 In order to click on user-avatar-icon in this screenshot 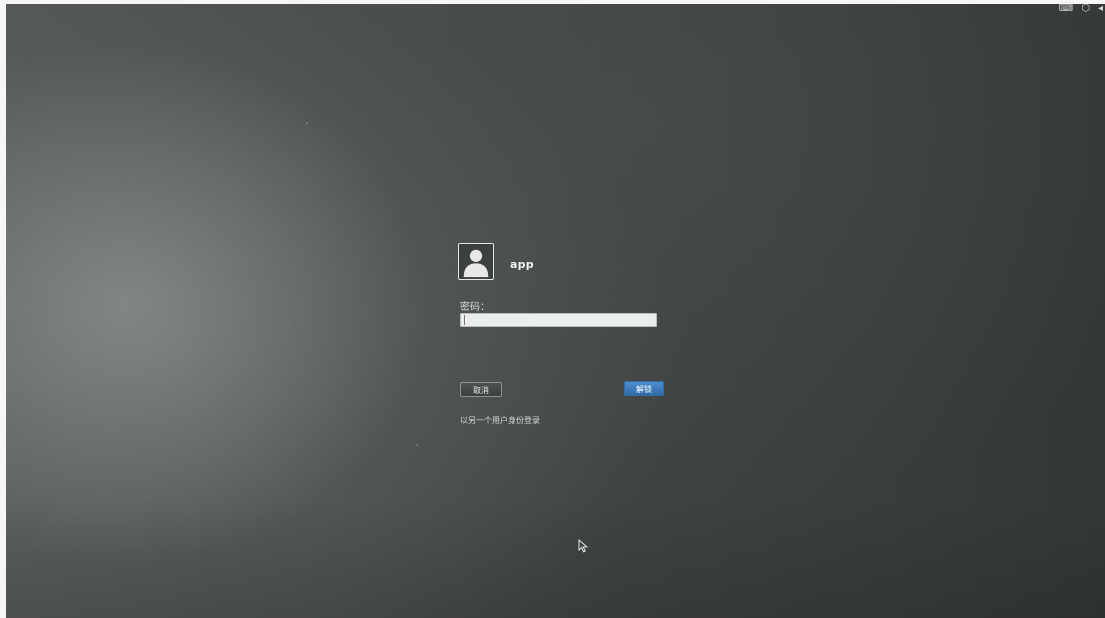, I will do `click(476, 261)`.